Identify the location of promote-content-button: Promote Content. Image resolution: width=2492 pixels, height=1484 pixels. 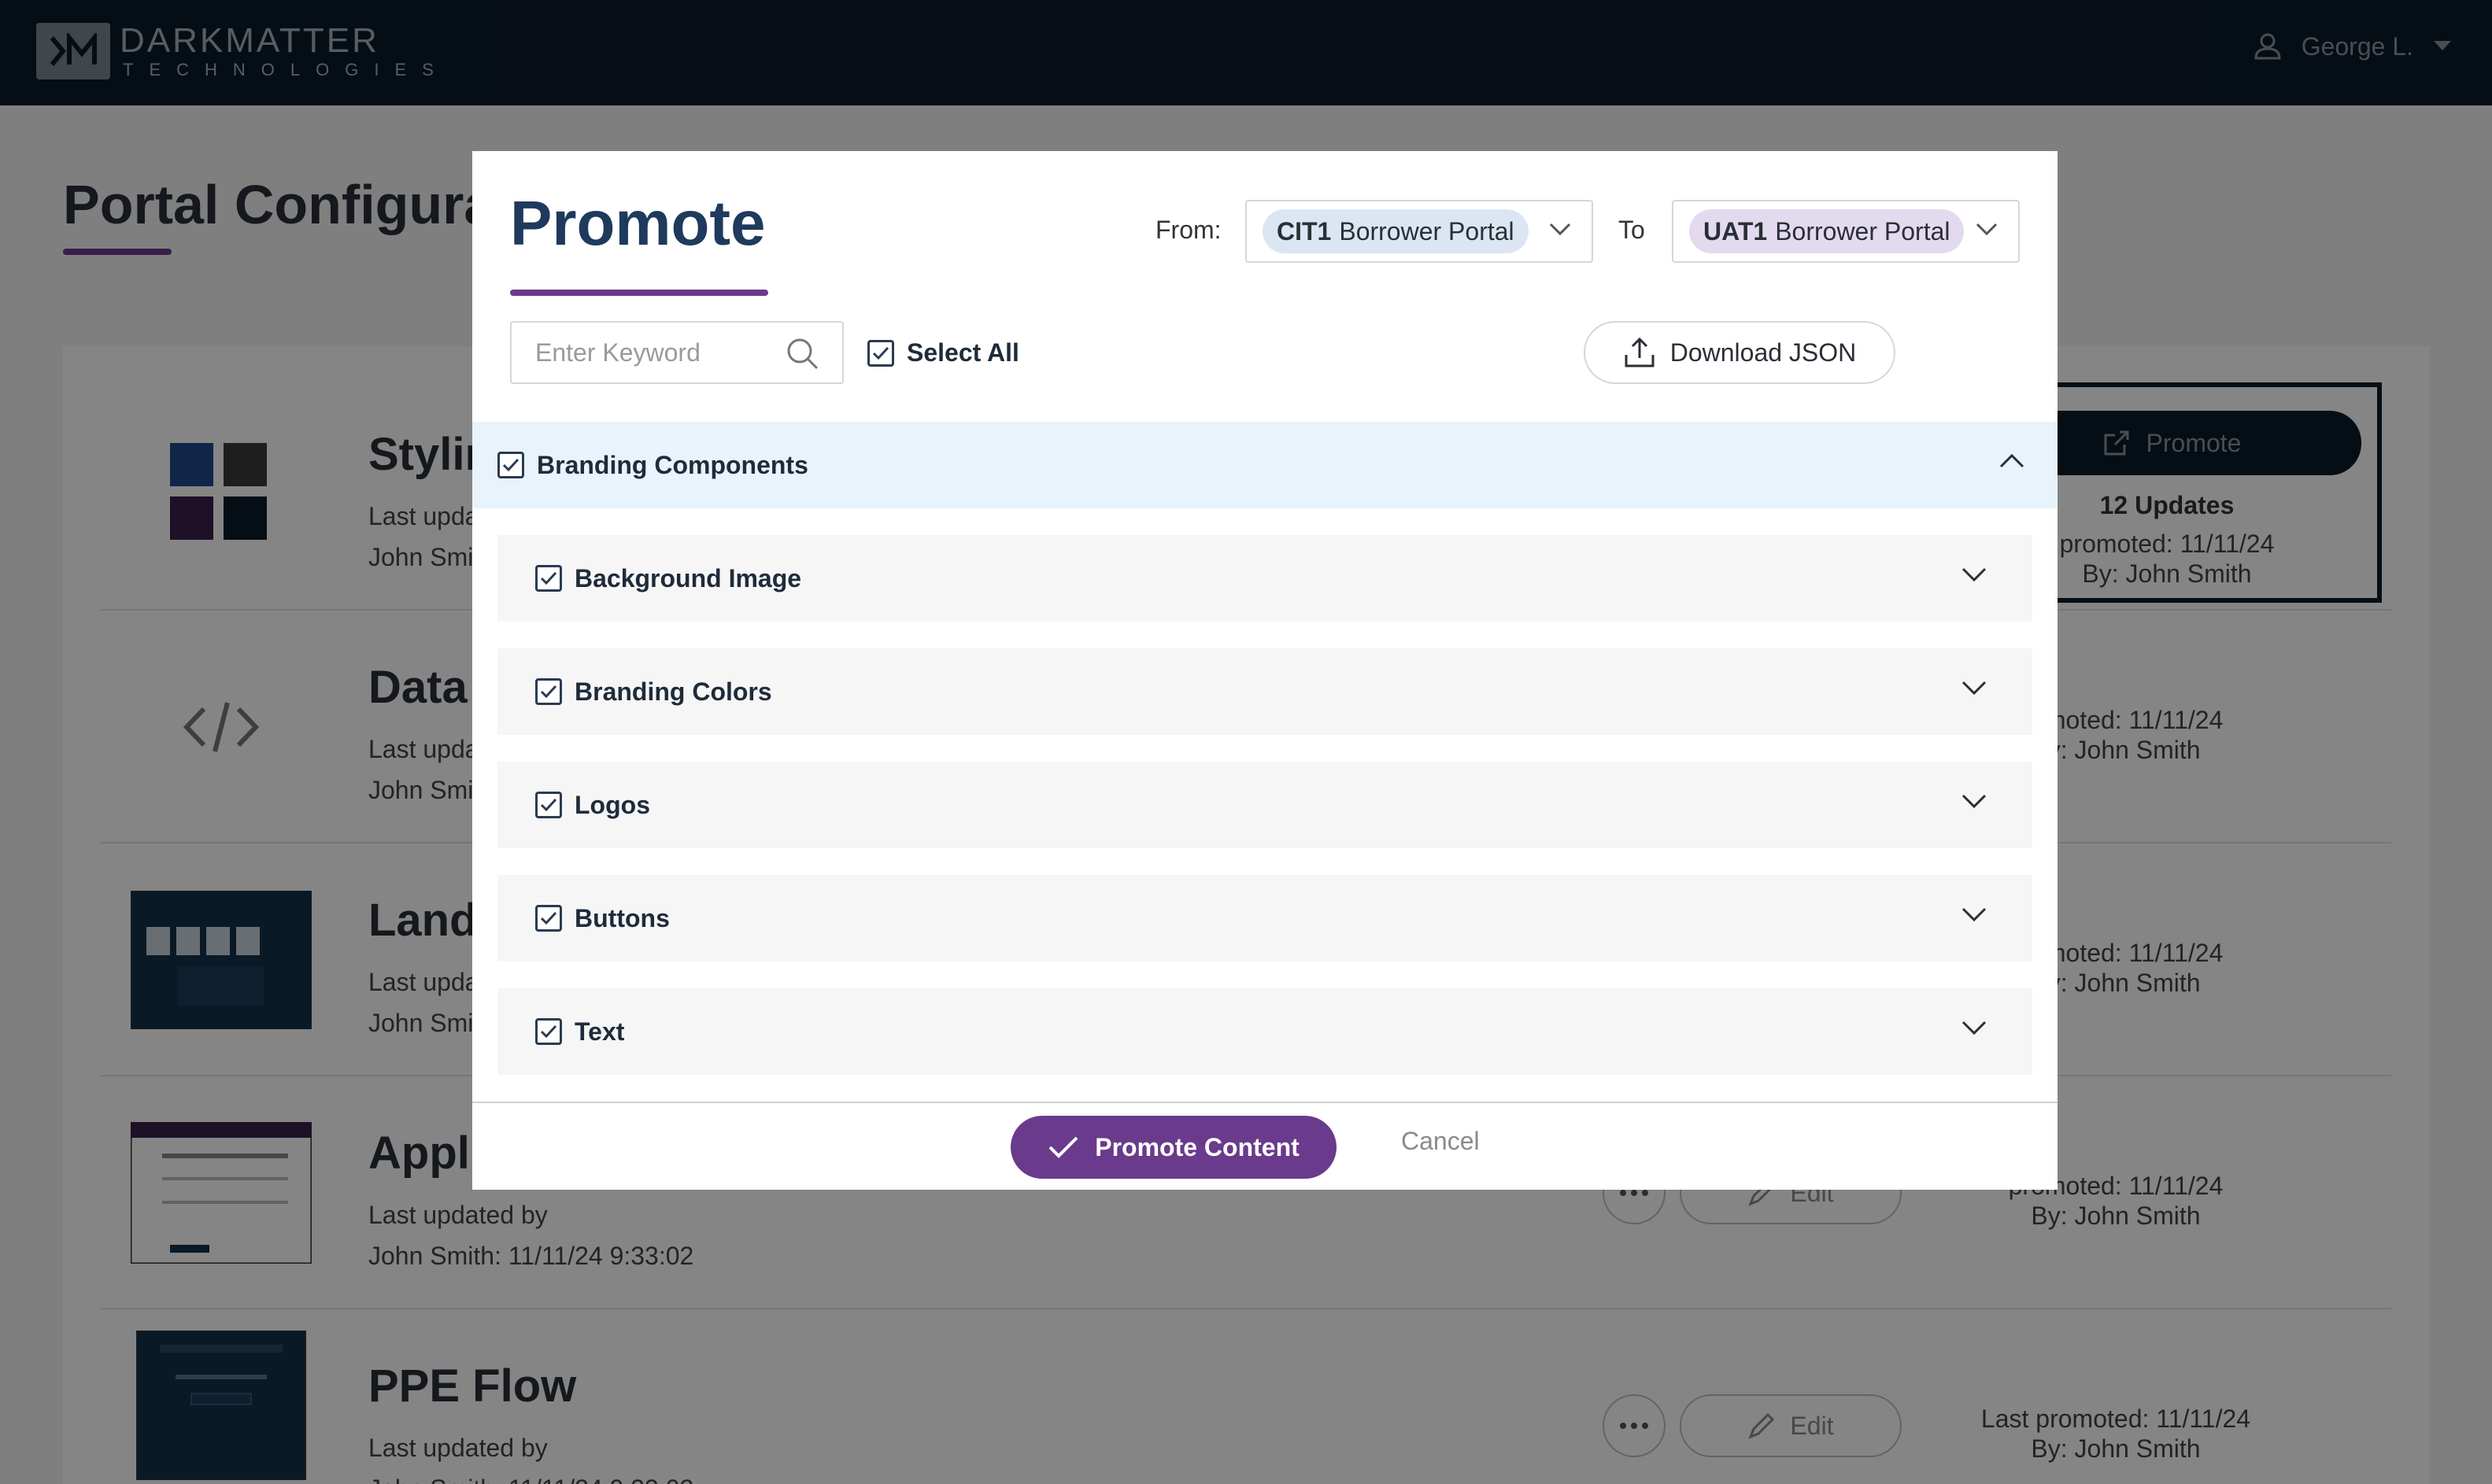
(1174, 1147).